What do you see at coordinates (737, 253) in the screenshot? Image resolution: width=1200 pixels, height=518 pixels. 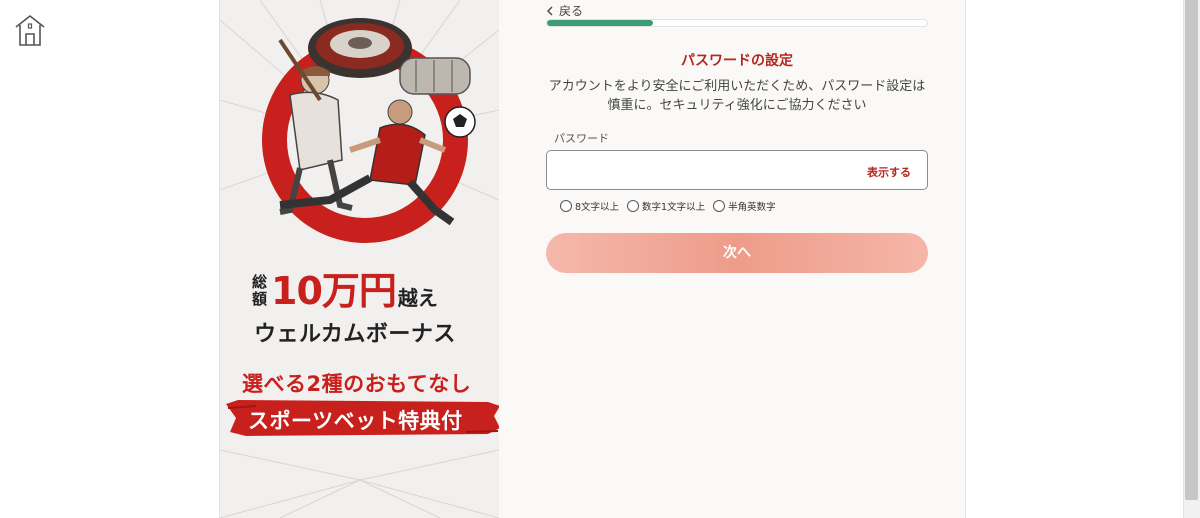 I see `next-button: 次へ` at bounding box center [737, 253].